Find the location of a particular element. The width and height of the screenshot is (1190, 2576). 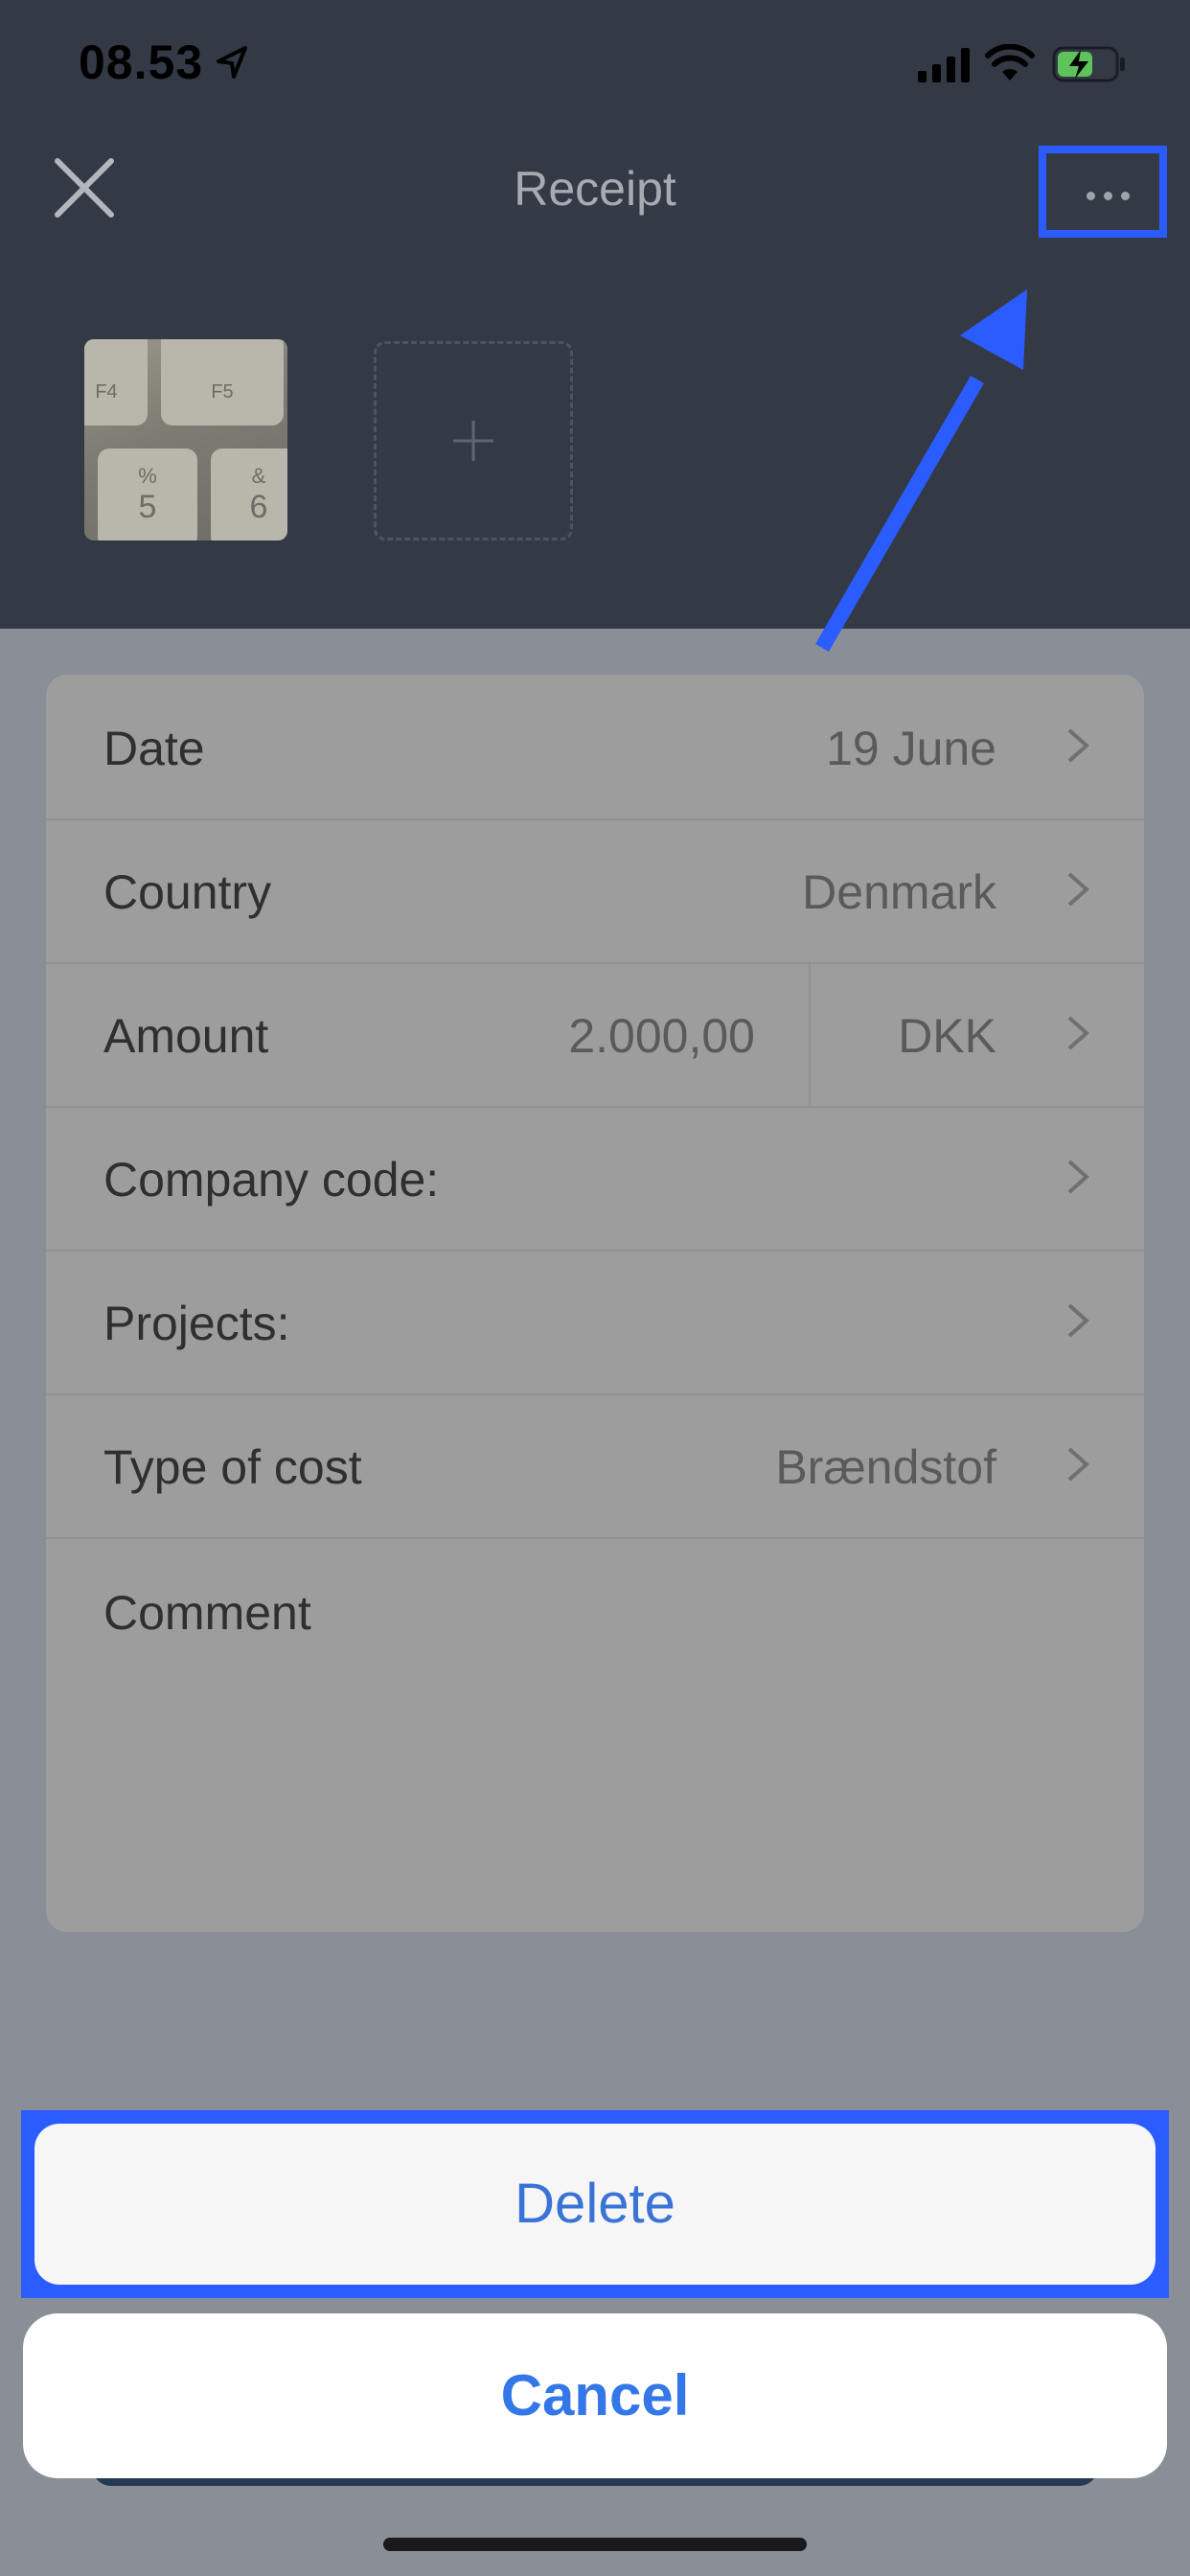

receipt-photo-thumbnail: F4 F5 % 5 & 6 is located at coordinates (186, 439).